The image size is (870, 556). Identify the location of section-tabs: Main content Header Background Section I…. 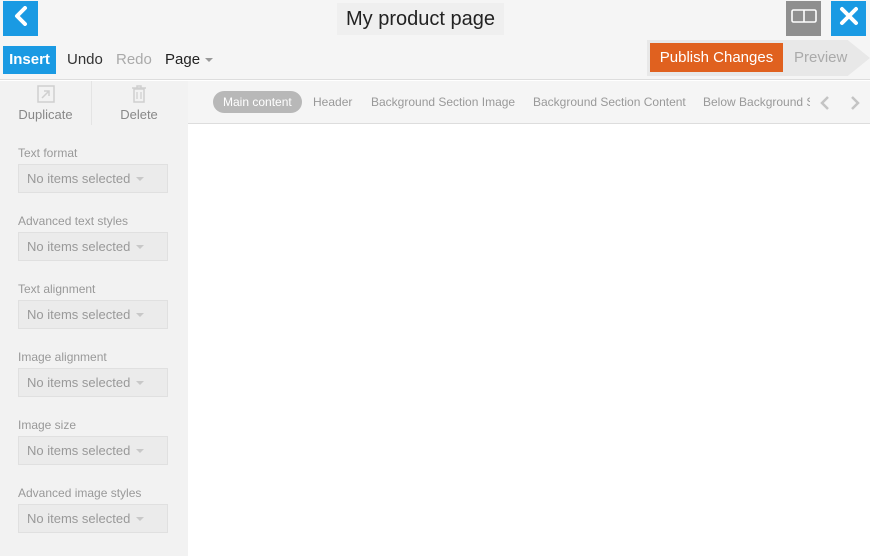
(529, 102).